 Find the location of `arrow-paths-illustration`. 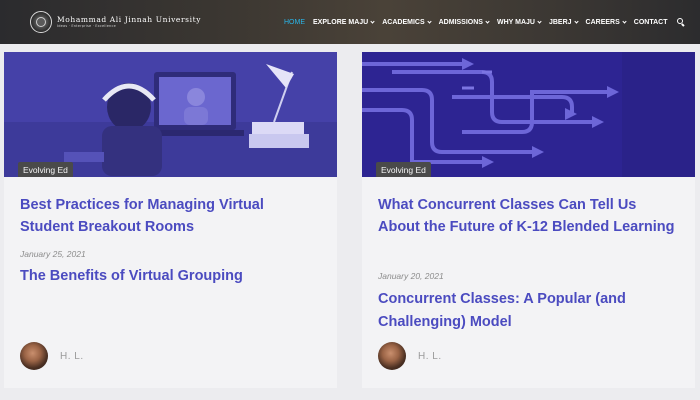

arrow-paths-illustration is located at coordinates (528, 114).